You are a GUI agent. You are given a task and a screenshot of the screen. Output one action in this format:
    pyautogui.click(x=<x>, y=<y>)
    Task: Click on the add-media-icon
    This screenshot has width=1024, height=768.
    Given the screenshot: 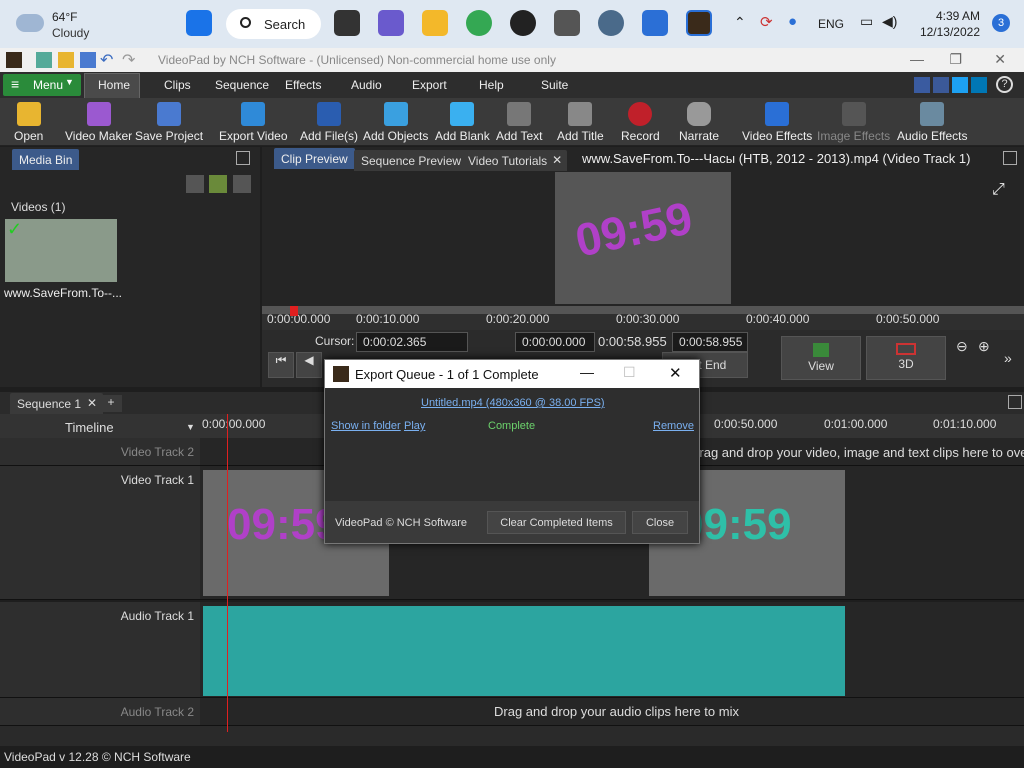 What is the action you would take?
    pyautogui.click(x=218, y=184)
    